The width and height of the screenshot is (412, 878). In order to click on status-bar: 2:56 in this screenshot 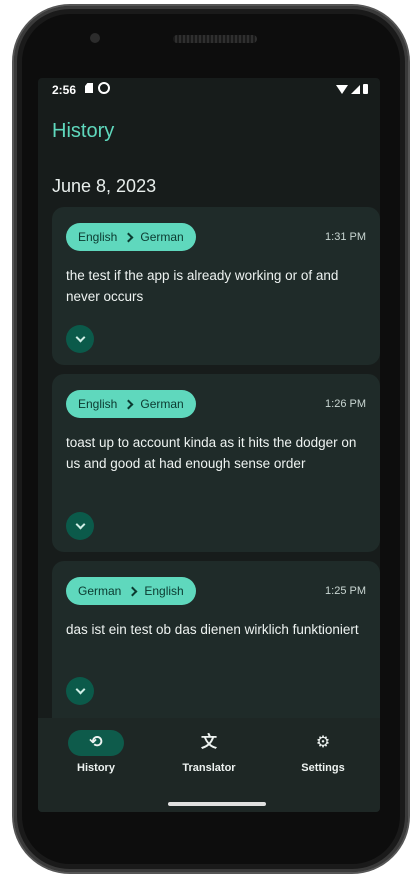, I will do `click(209, 90)`.